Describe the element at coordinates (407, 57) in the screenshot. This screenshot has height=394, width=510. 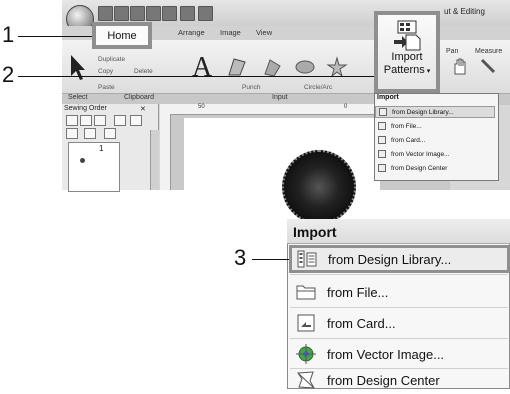
I see `import-label: Import` at that location.